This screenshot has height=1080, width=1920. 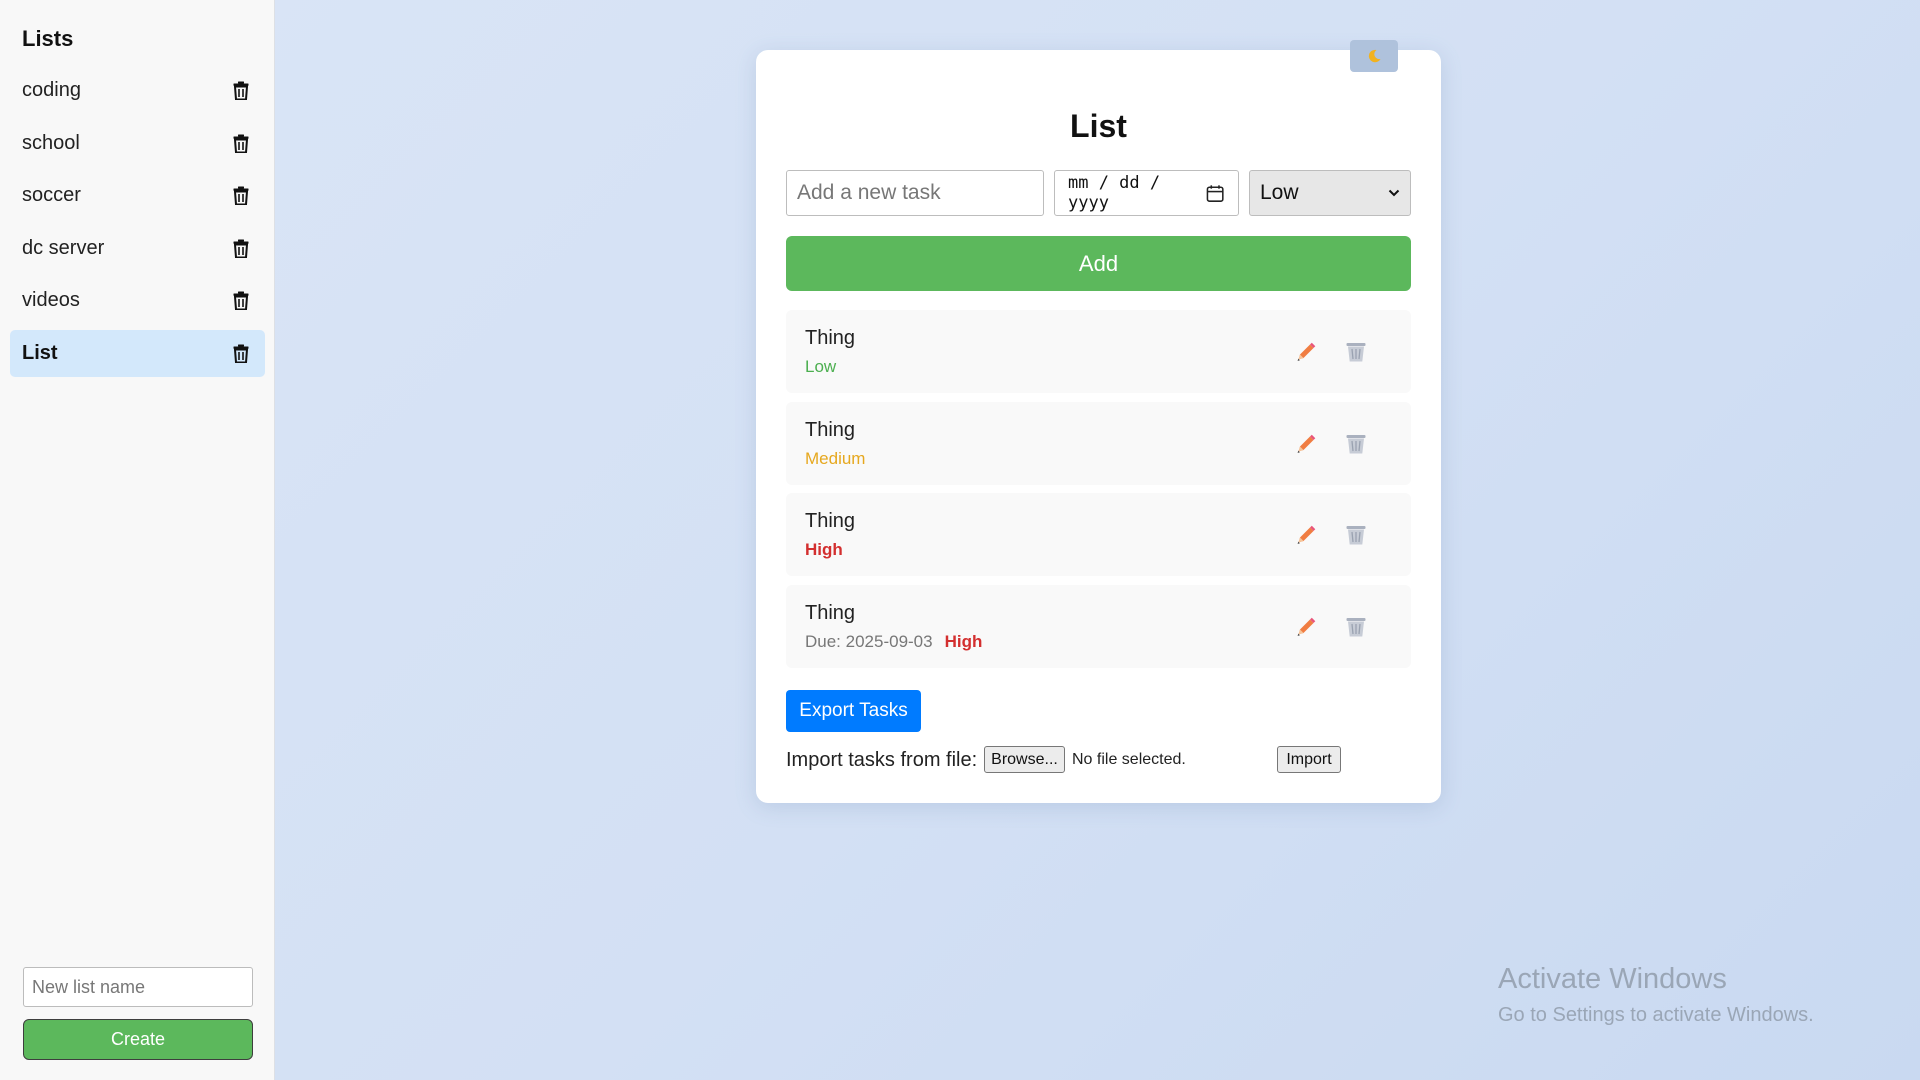 I want to click on import-button: Import, so click(x=1309, y=759).